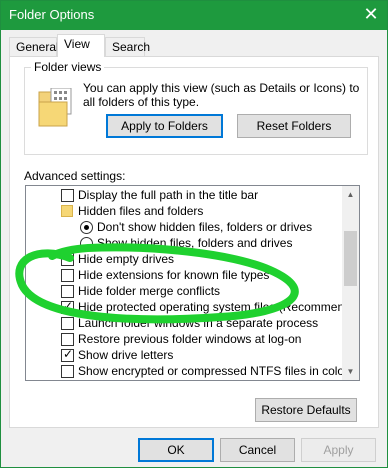  I want to click on restore-defaults-button: Restore Defaults, so click(306, 410).